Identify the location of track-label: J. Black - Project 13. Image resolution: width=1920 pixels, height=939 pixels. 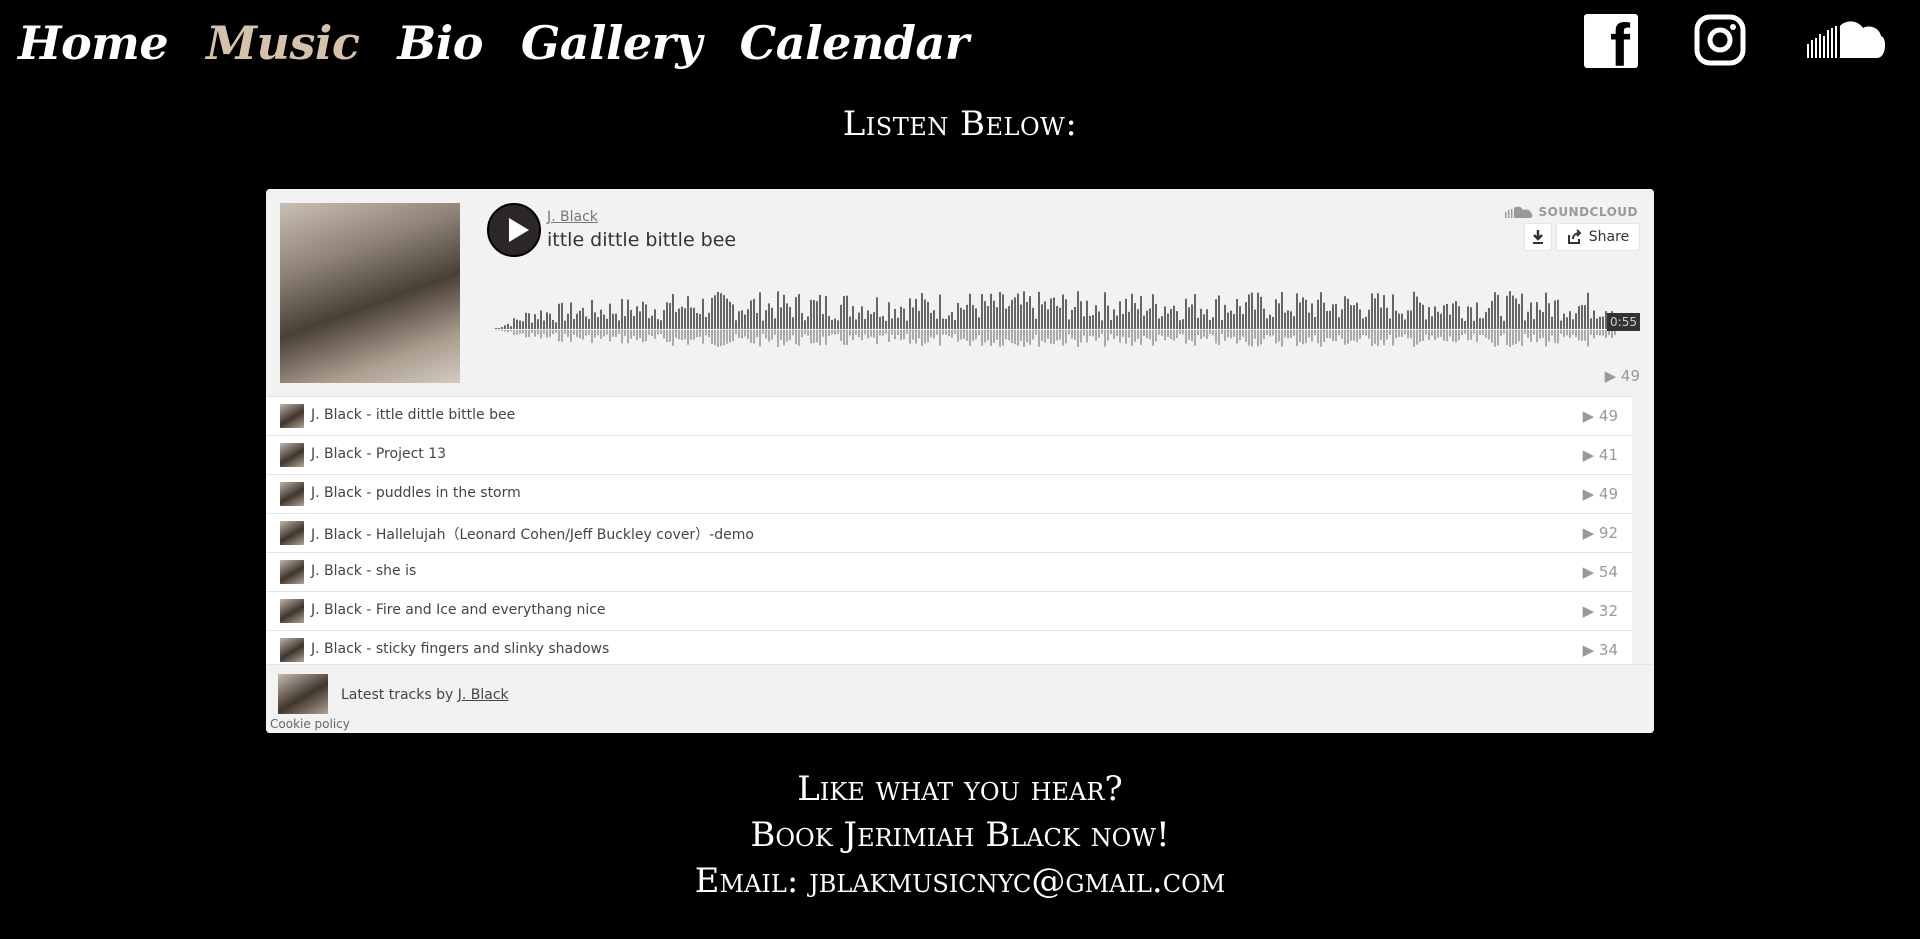
(379, 454).